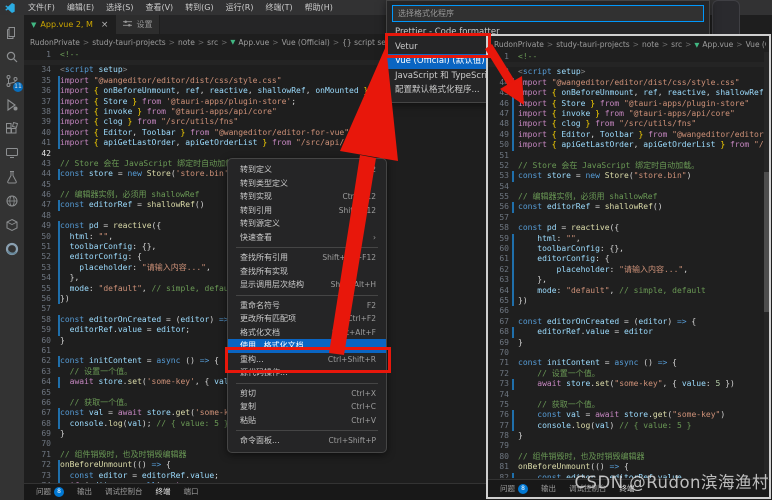  What do you see at coordinates (138, 24) in the screenshot?
I see `editor-tab: 设置` at bounding box center [138, 24].